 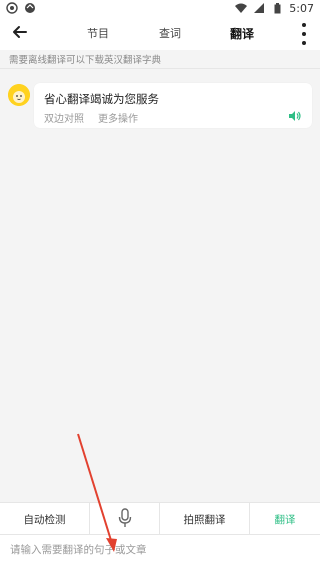 What do you see at coordinates (304, 34) in the screenshot?
I see `more-vertical-icon` at bounding box center [304, 34].